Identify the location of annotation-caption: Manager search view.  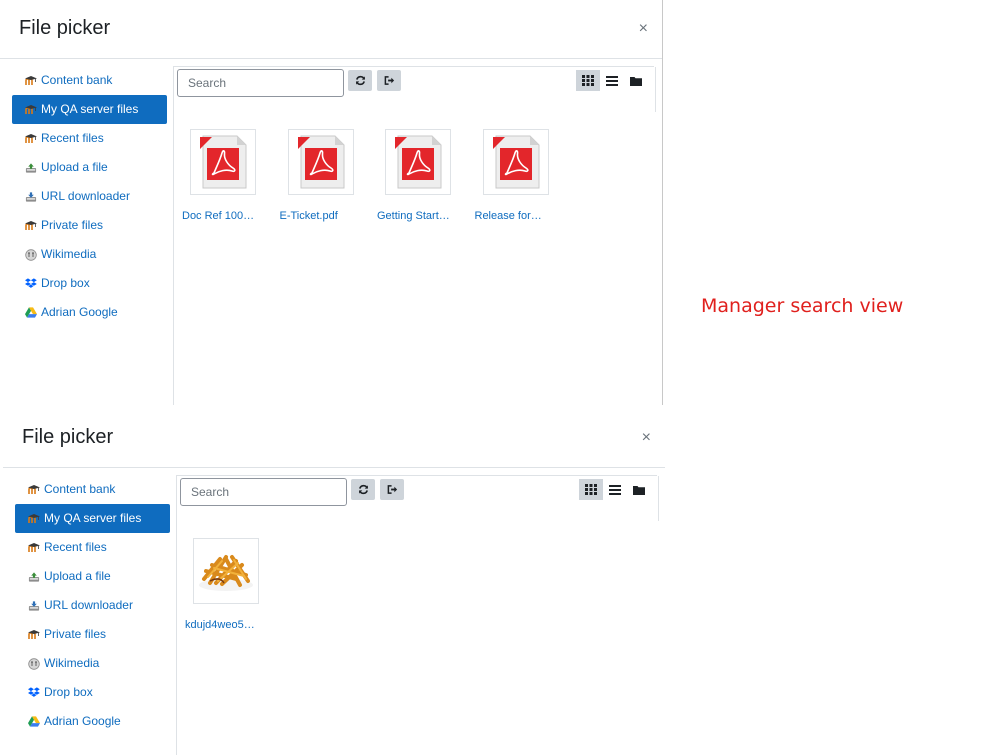
(802, 306).